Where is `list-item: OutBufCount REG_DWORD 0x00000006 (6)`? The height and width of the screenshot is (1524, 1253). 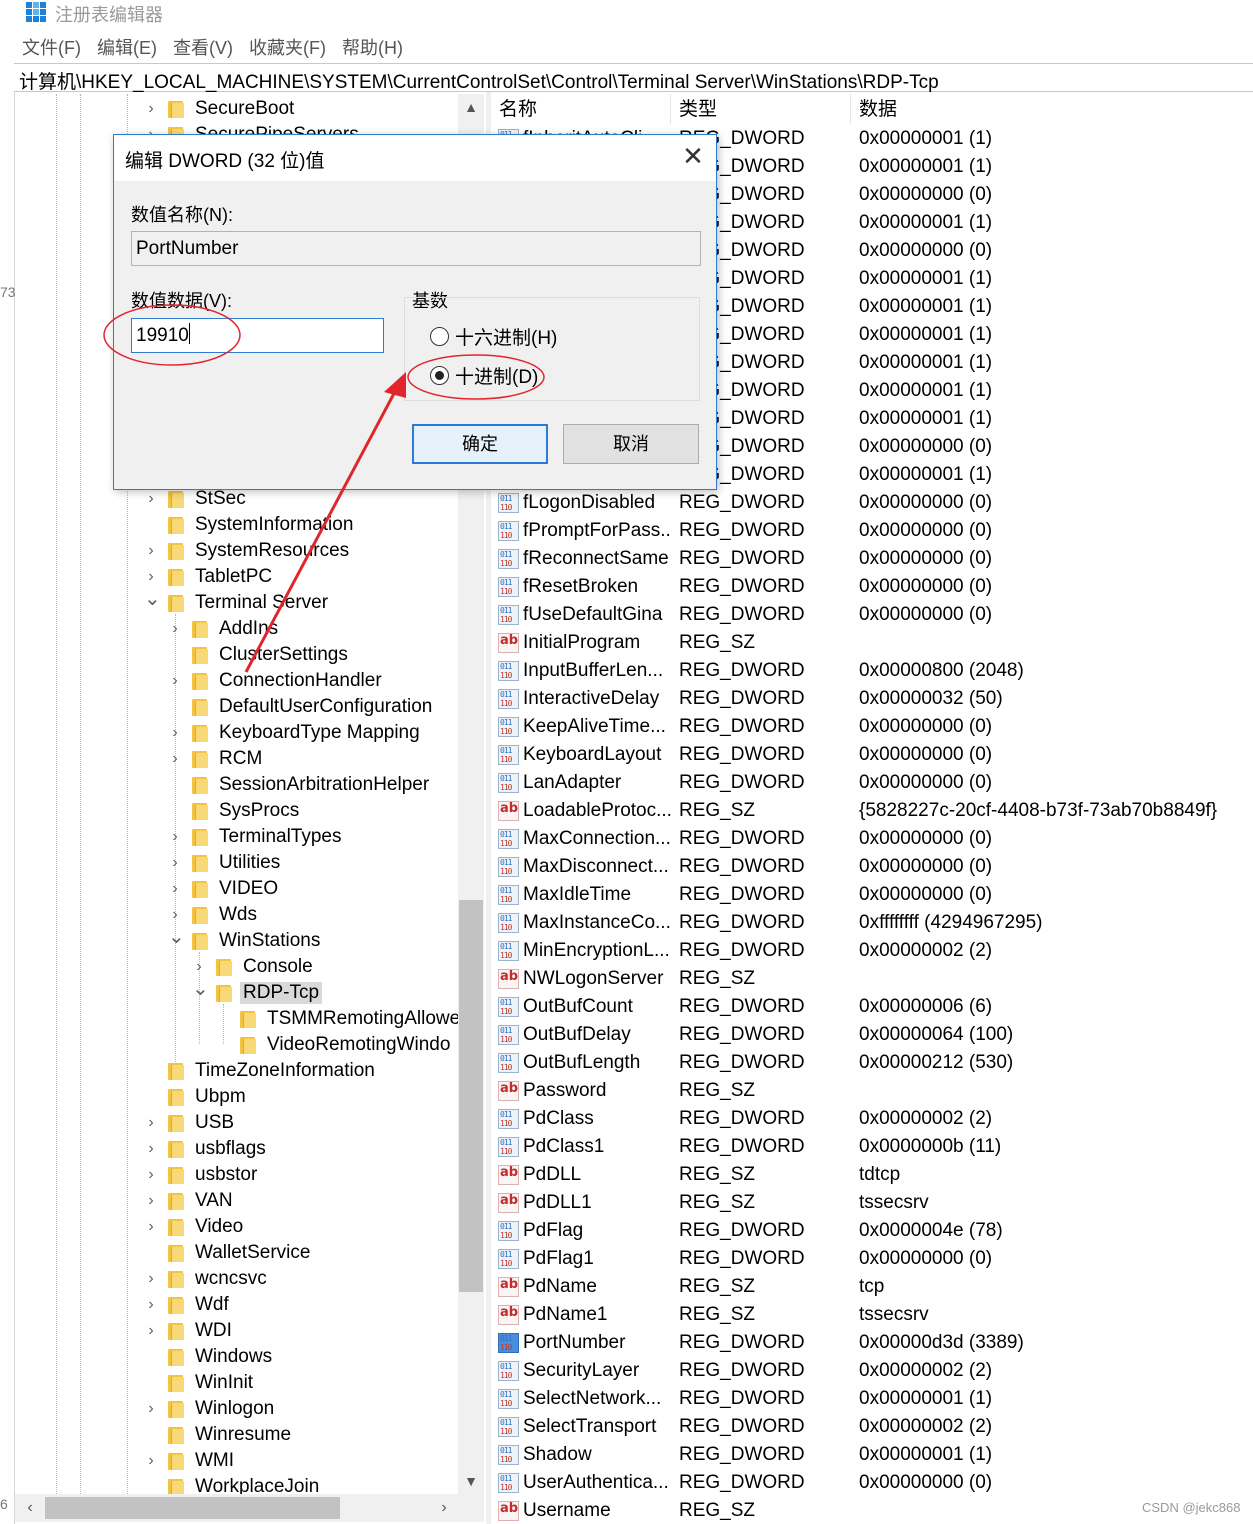
list-item: OutBufCount REG_DWORD 0x00000006 (6) is located at coordinates (872, 1007).